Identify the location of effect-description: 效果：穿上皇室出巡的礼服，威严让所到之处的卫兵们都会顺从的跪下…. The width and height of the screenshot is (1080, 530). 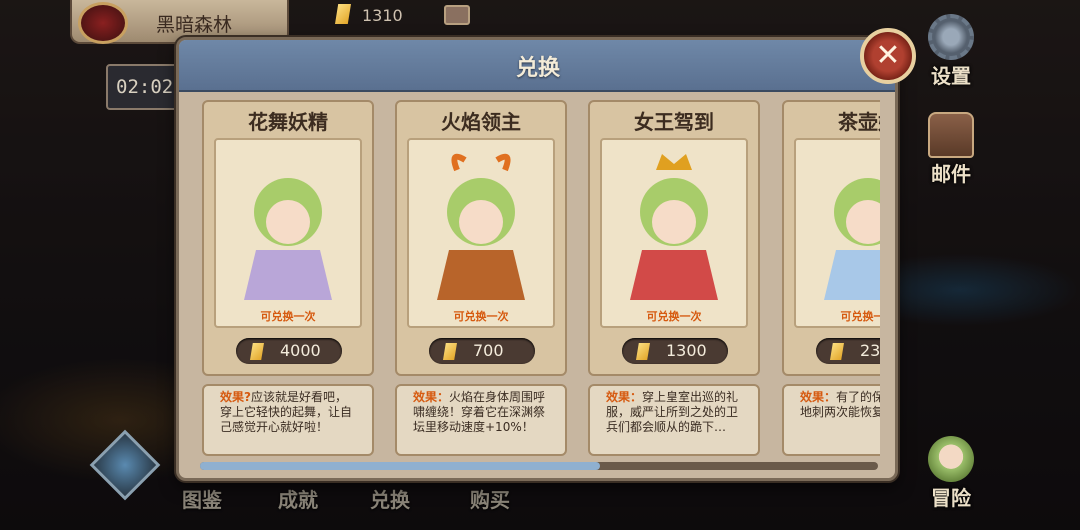
(674, 420).